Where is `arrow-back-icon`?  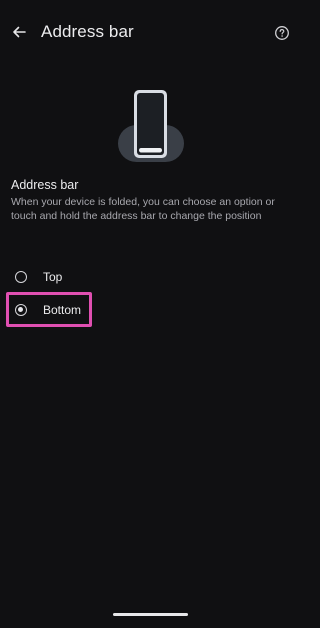
arrow-back-icon is located at coordinates (19, 32).